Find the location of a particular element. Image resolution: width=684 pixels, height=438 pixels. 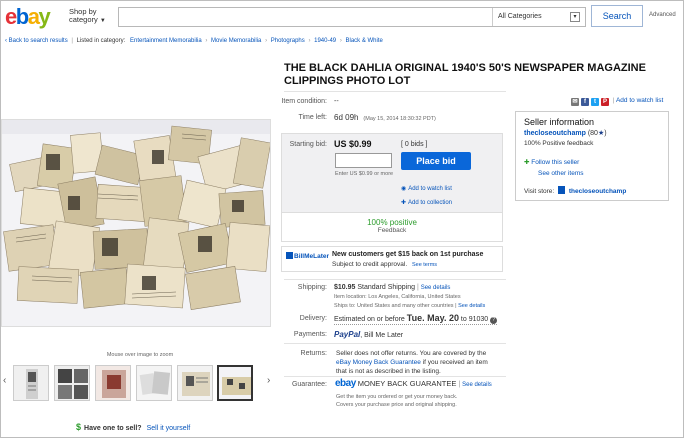

feedback-box: 100% positive Feedback is located at coordinates (392, 227).